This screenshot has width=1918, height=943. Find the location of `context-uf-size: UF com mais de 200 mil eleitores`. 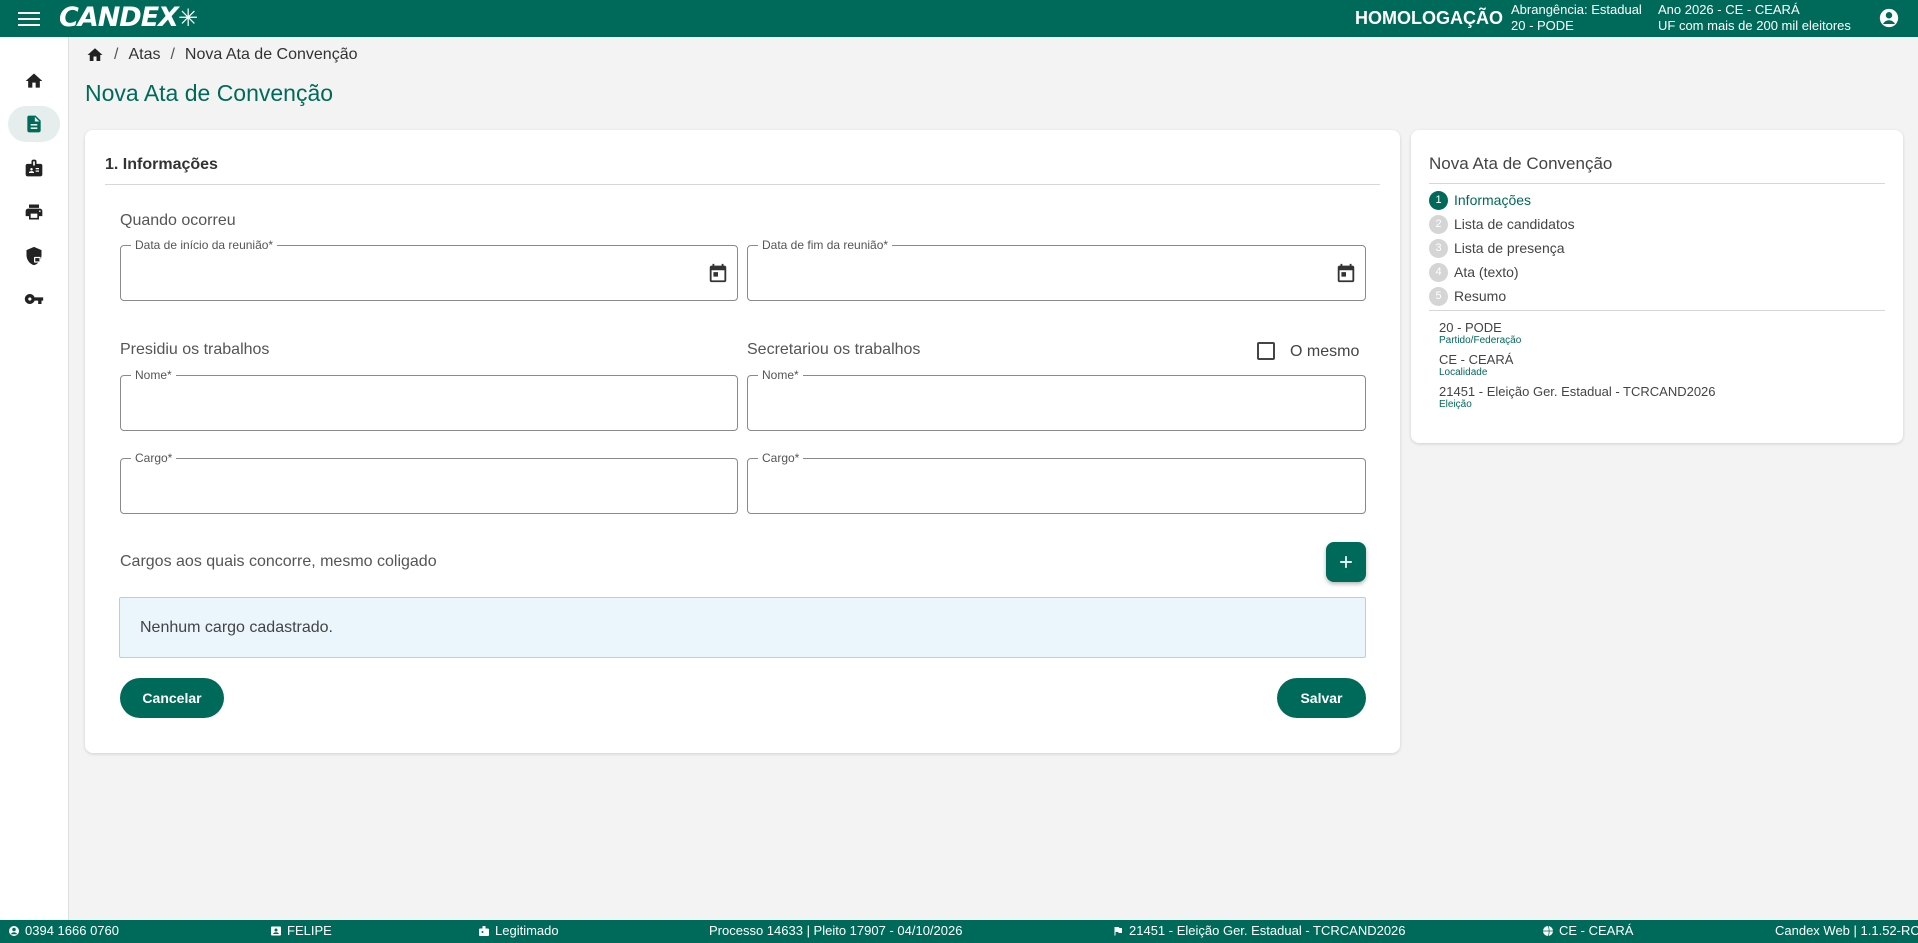

context-uf-size: UF com mais de 200 mil eleitores is located at coordinates (1754, 25).